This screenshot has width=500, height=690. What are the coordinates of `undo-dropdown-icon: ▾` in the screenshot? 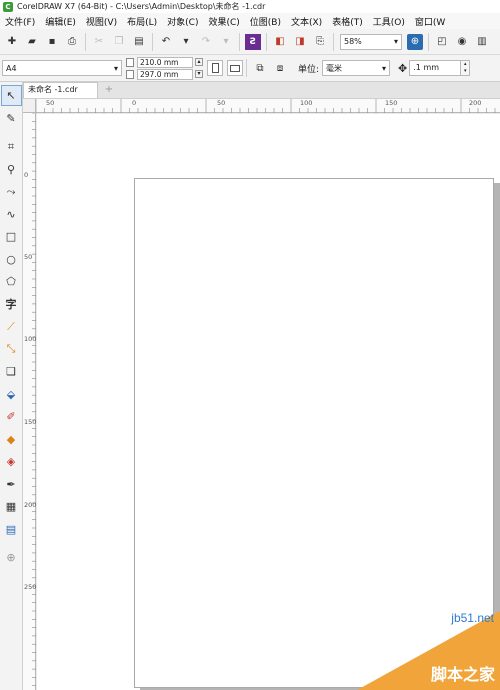 It's located at (186, 42).